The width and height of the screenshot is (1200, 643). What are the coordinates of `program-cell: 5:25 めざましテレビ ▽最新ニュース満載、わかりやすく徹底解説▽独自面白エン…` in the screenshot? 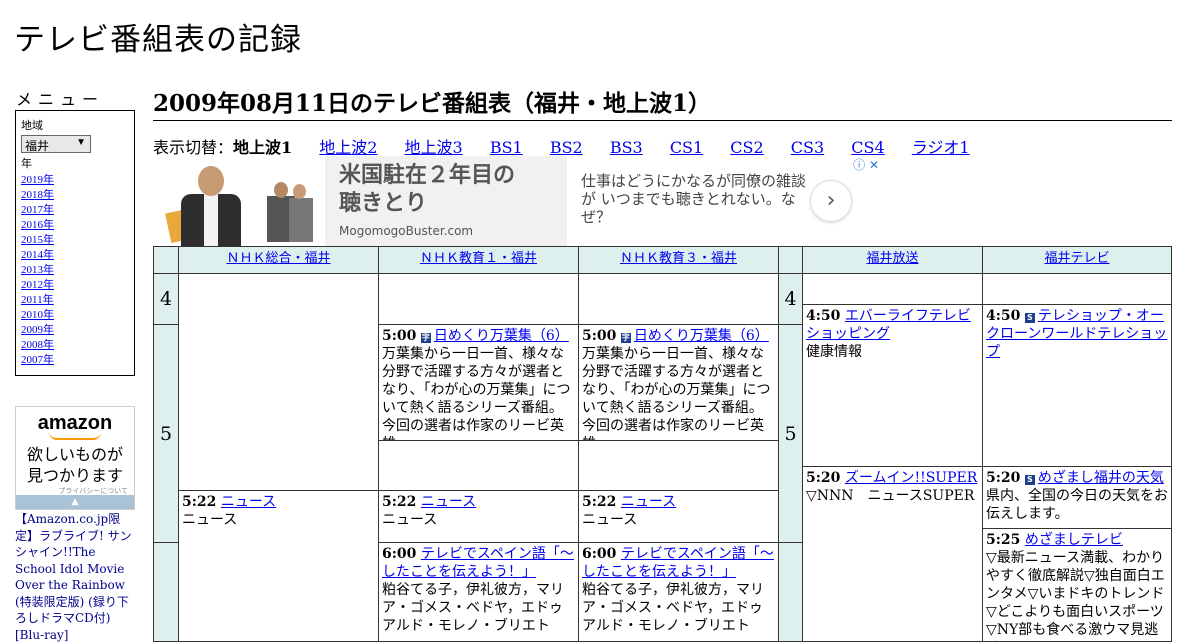 It's located at (1077, 585).